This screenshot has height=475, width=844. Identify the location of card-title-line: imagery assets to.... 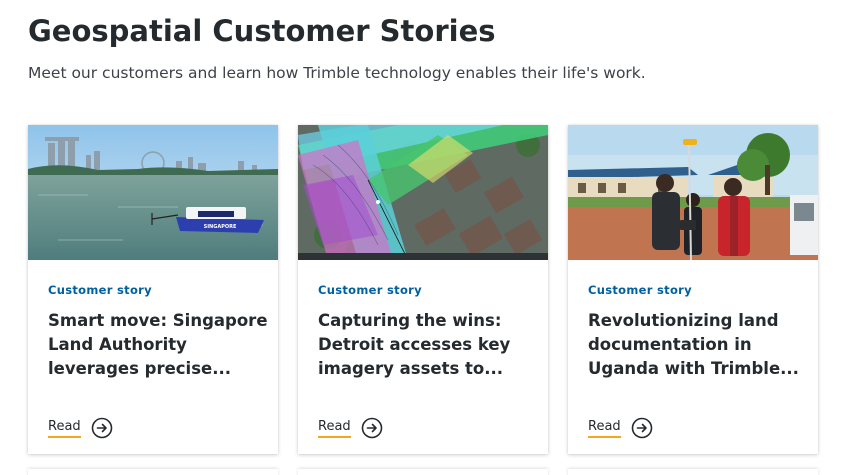
(411, 368).